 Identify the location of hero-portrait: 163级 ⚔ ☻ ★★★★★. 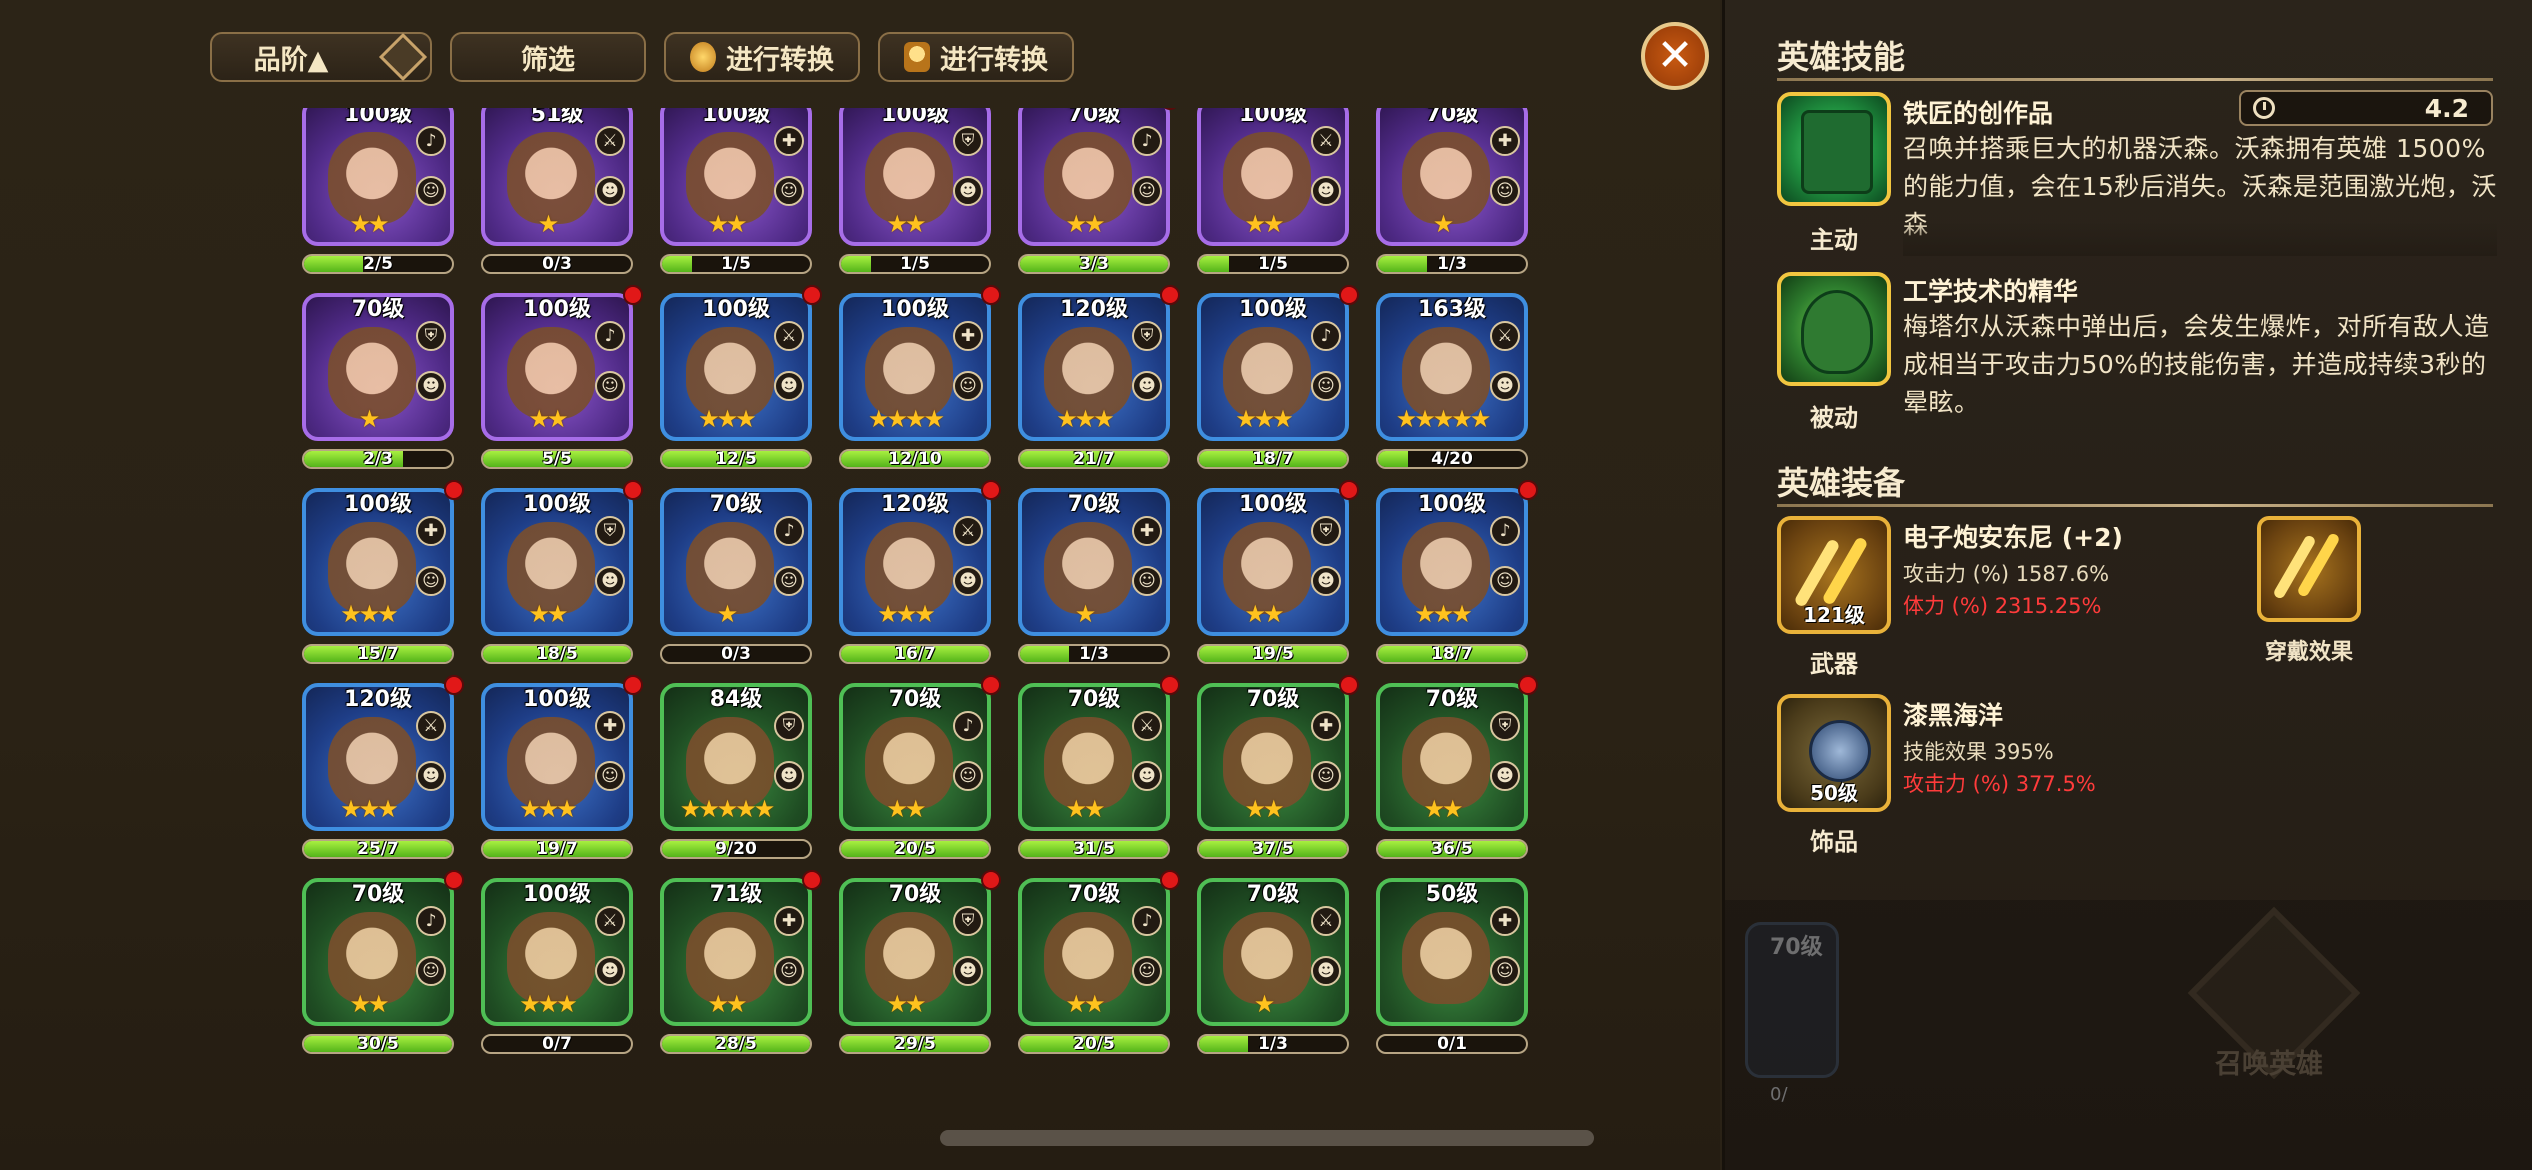
(1452, 367).